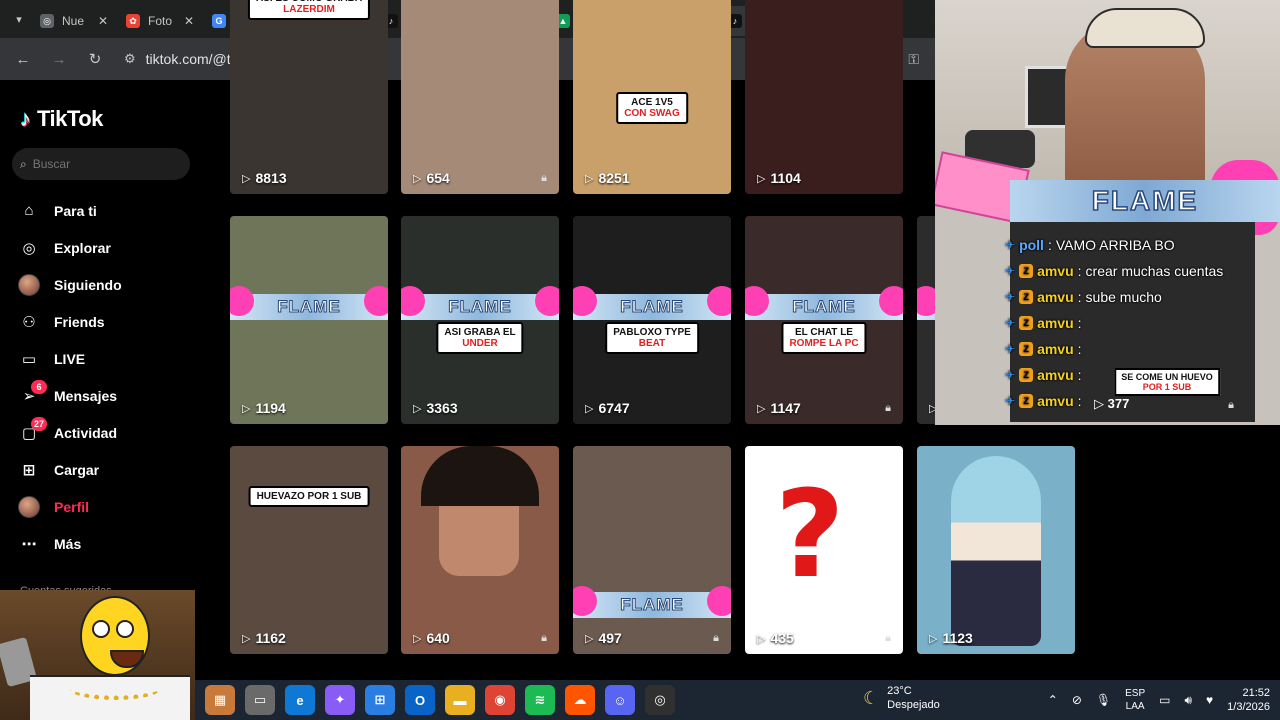 The width and height of the screenshot is (1280, 720). What do you see at coordinates (957, 638) in the screenshot?
I see `view-count-number: 1123` at bounding box center [957, 638].